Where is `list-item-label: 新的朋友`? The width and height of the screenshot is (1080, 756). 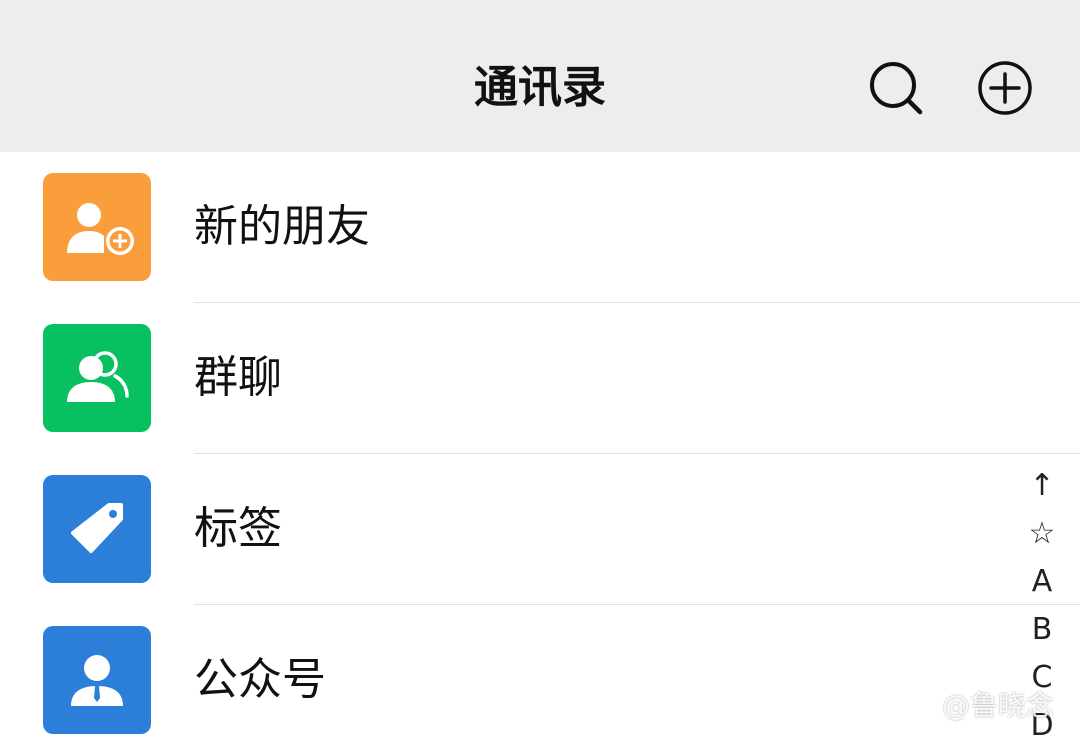
list-item-label: 新的朋友 is located at coordinates (282, 226).